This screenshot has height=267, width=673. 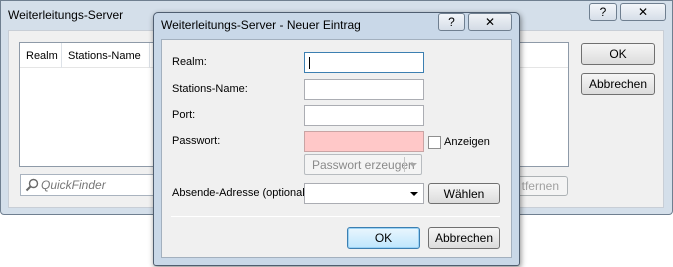 I want to click on show-password-checkbox, so click(x=434, y=142).